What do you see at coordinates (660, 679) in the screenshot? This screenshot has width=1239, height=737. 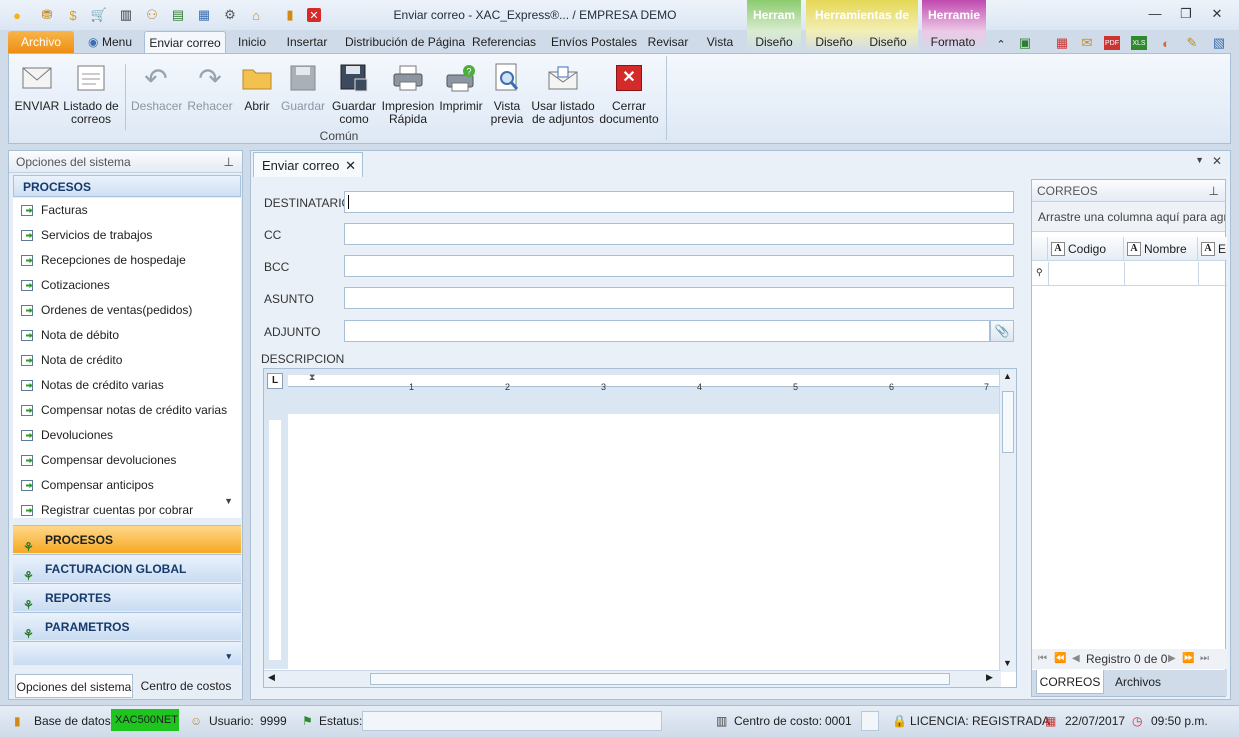 I see `horizontal-scroll-thumb` at bounding box center [660, 679].